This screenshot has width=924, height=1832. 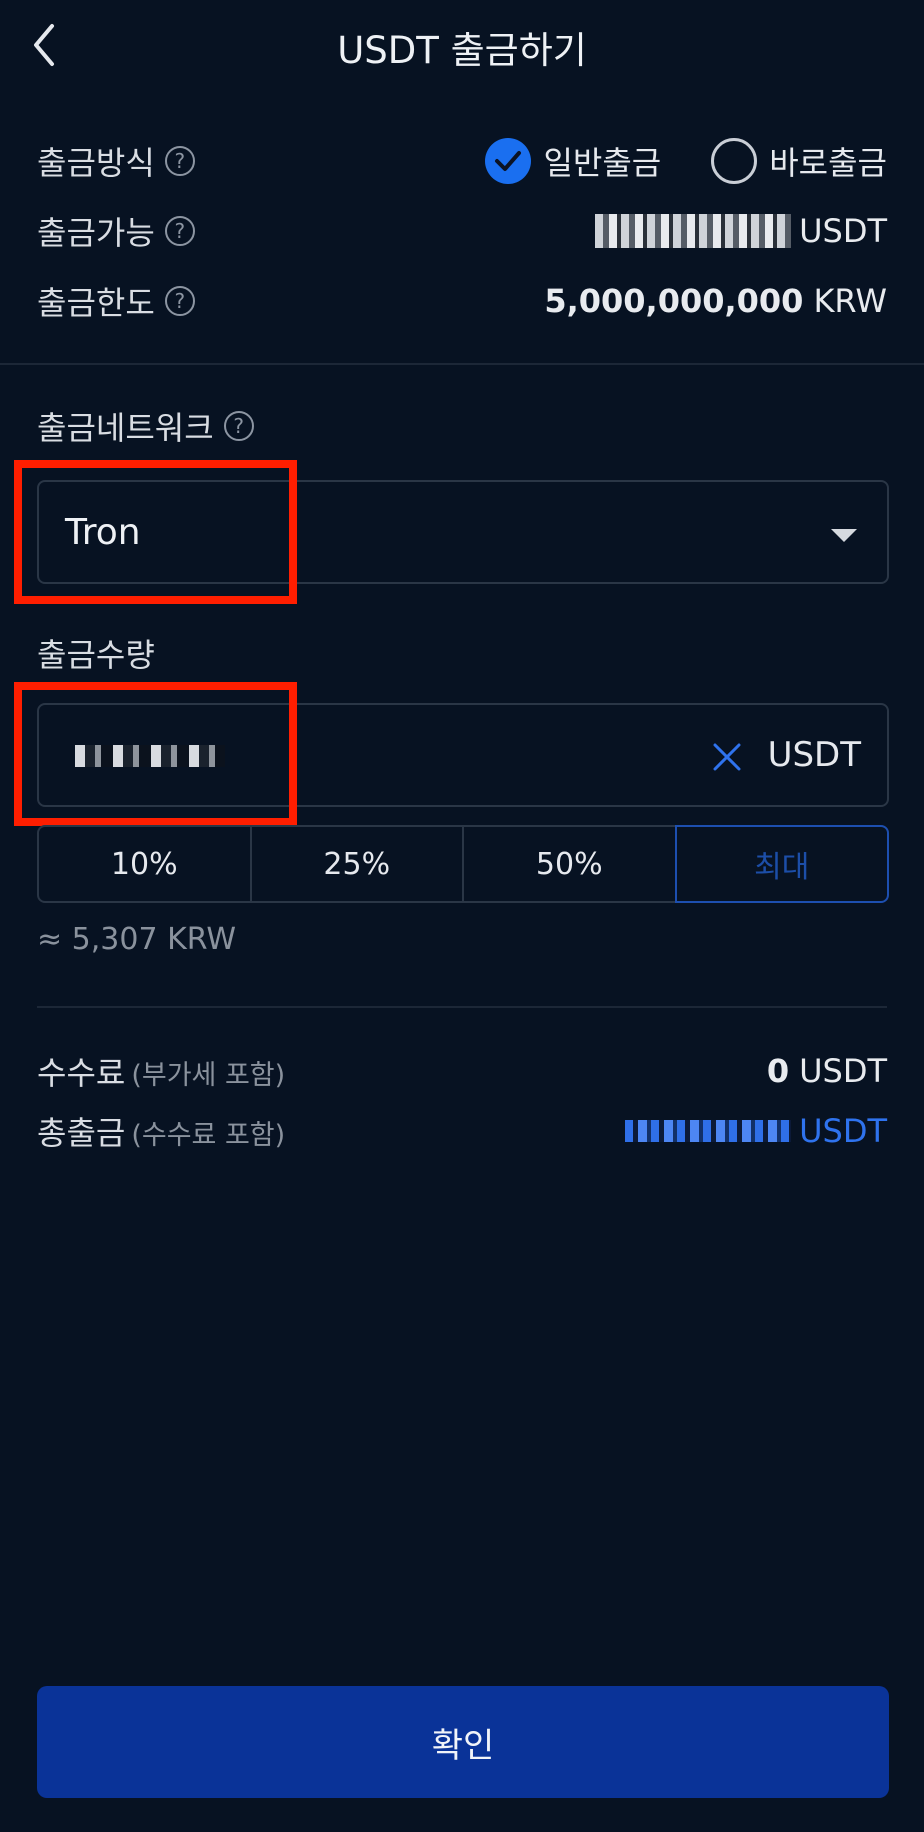 I want to click on limit-row: 출금한도 ? 5,000,000,000 KRW, so click(x=462, y=301).